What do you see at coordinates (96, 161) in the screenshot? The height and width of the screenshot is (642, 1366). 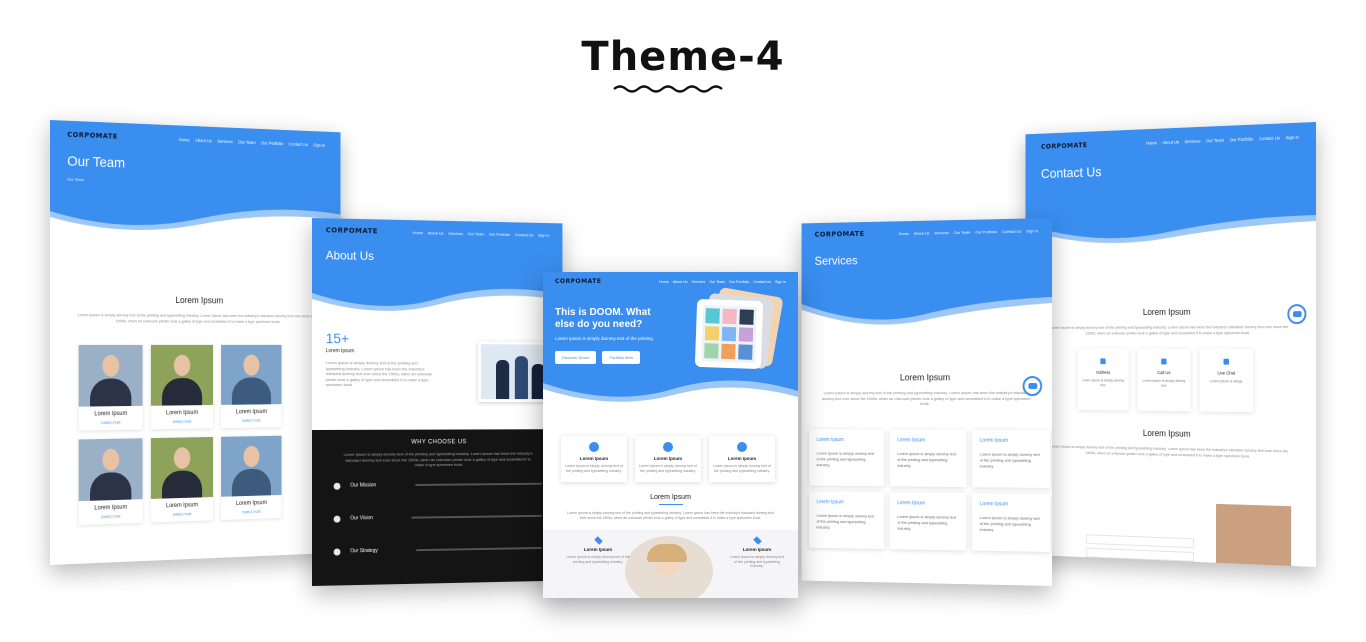 I see `hero-title: Our Team` at bounding box center [96, 161].